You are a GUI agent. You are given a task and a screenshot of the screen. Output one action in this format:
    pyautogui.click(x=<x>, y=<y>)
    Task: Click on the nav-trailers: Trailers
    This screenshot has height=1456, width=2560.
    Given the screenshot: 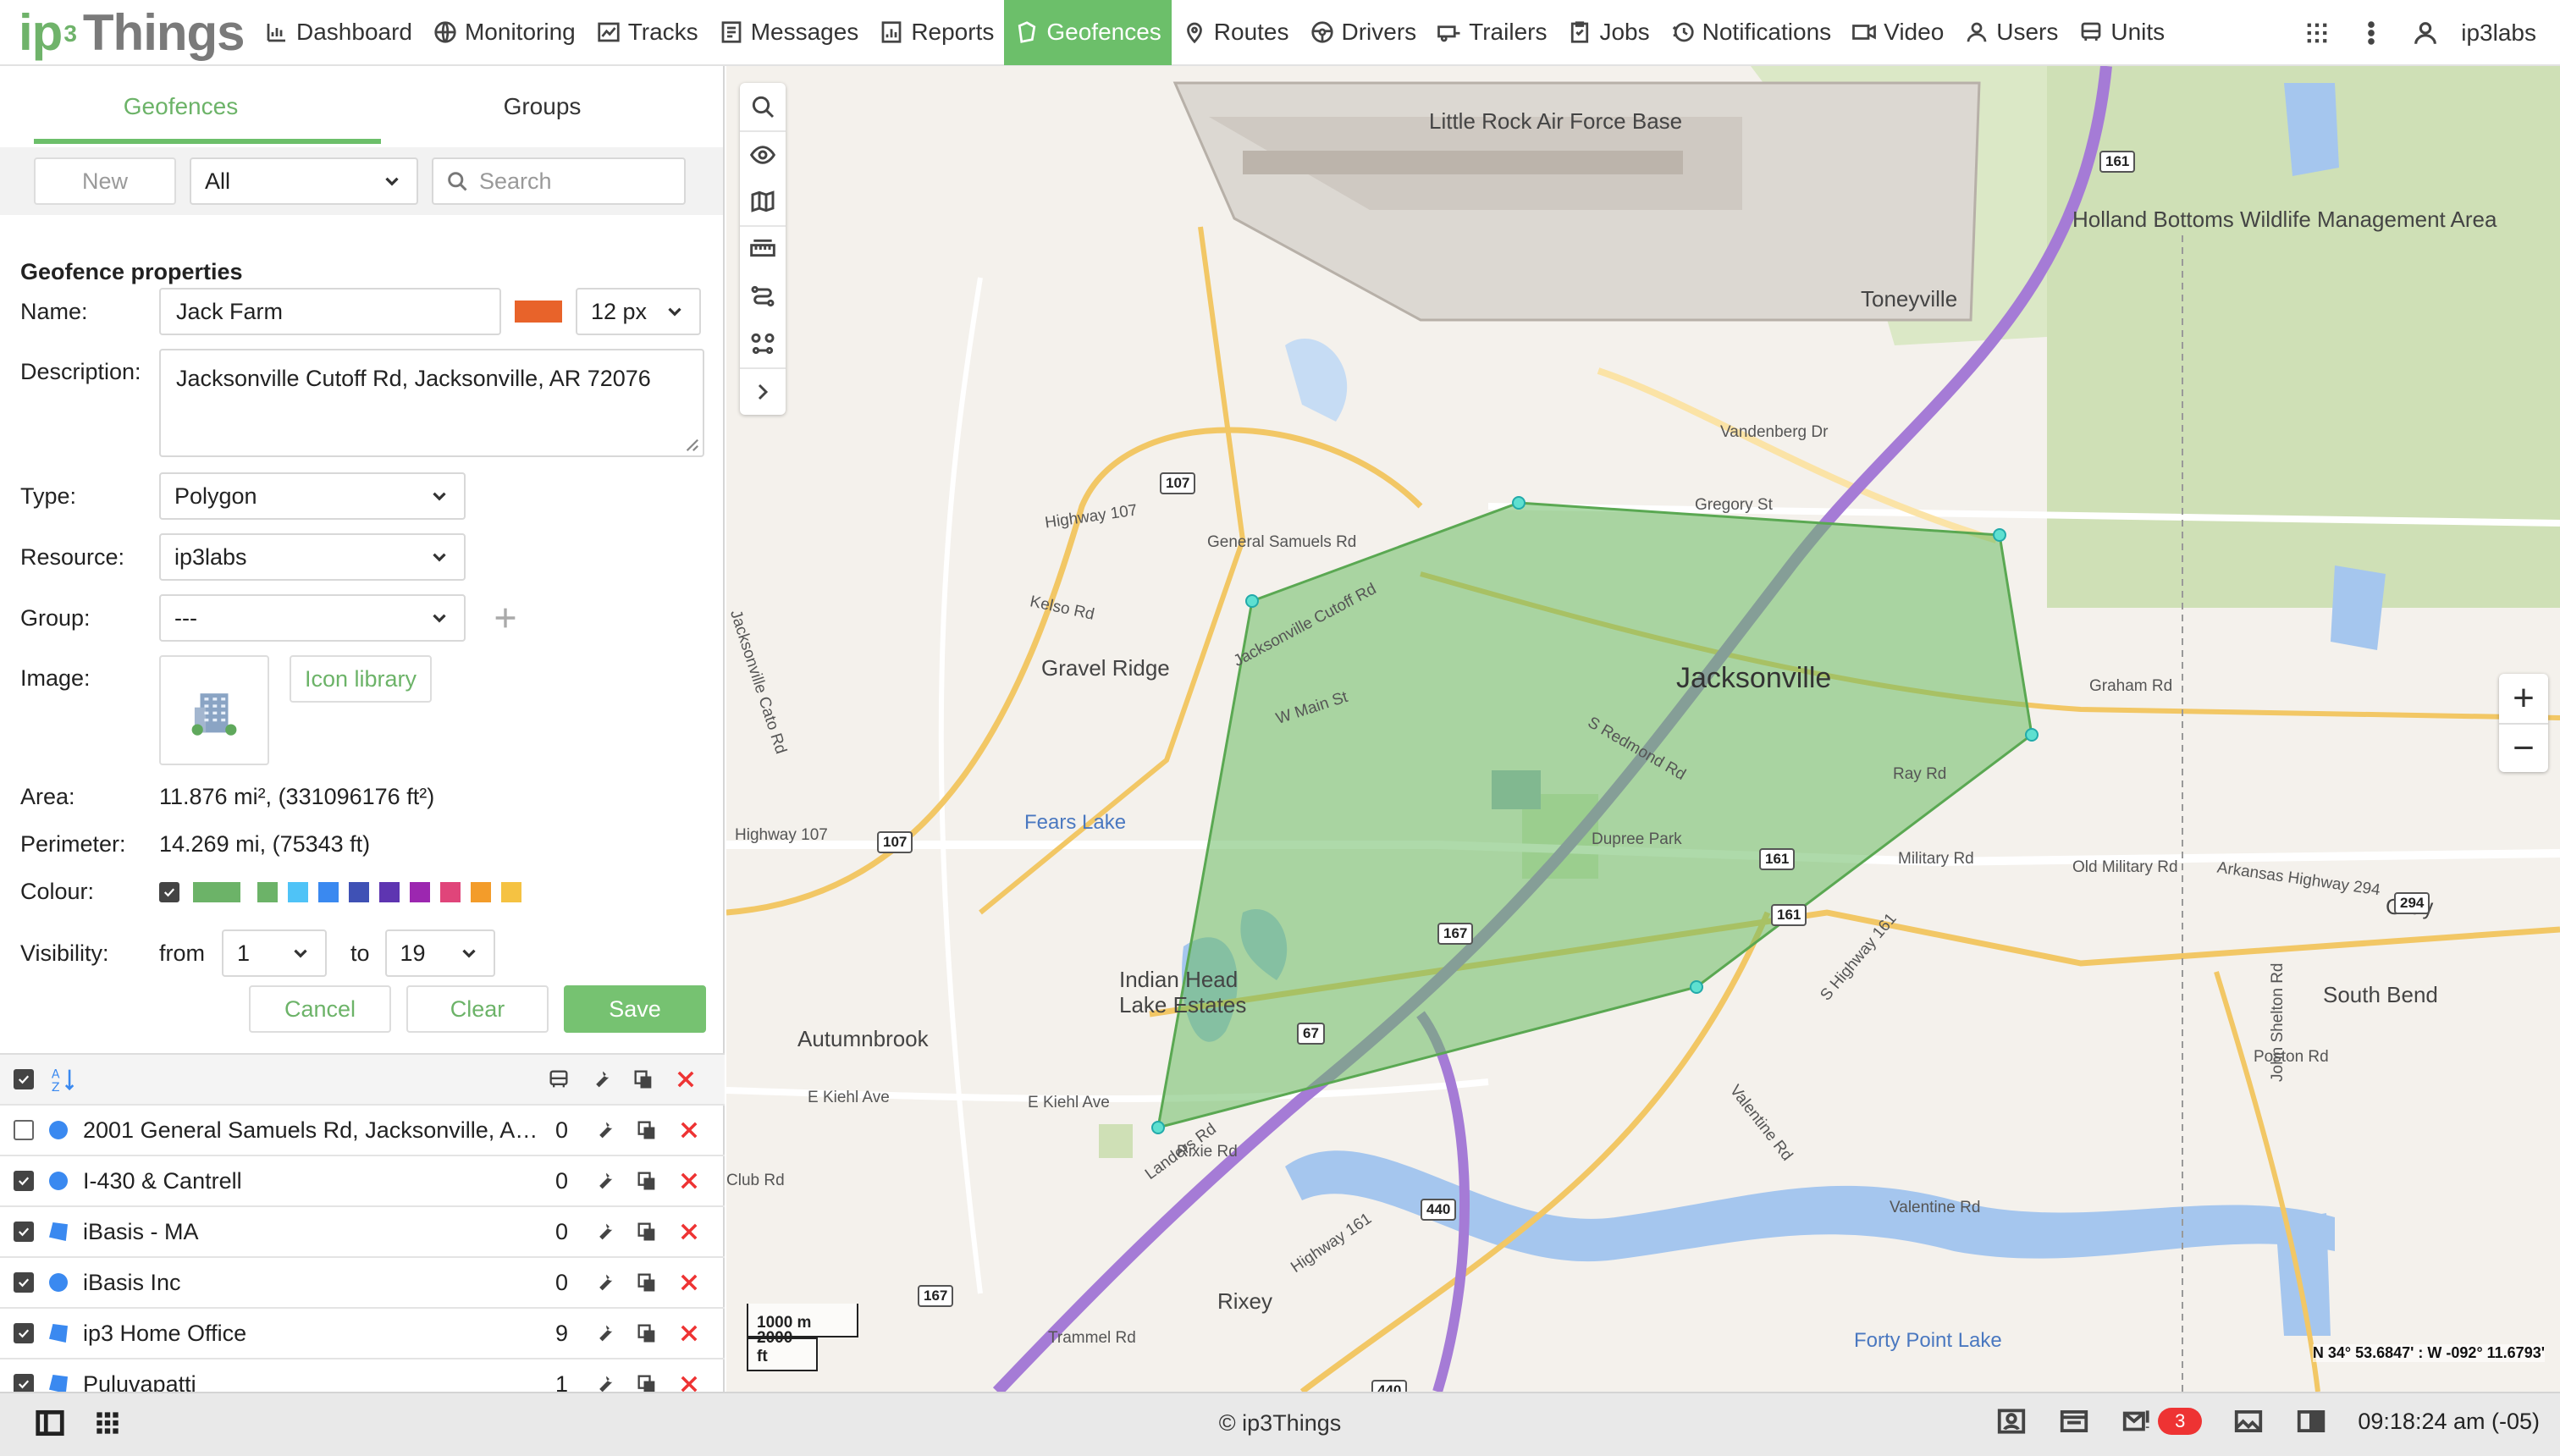 What is the action you would take?
    pyautogui.click(x=1491, y=32)
    